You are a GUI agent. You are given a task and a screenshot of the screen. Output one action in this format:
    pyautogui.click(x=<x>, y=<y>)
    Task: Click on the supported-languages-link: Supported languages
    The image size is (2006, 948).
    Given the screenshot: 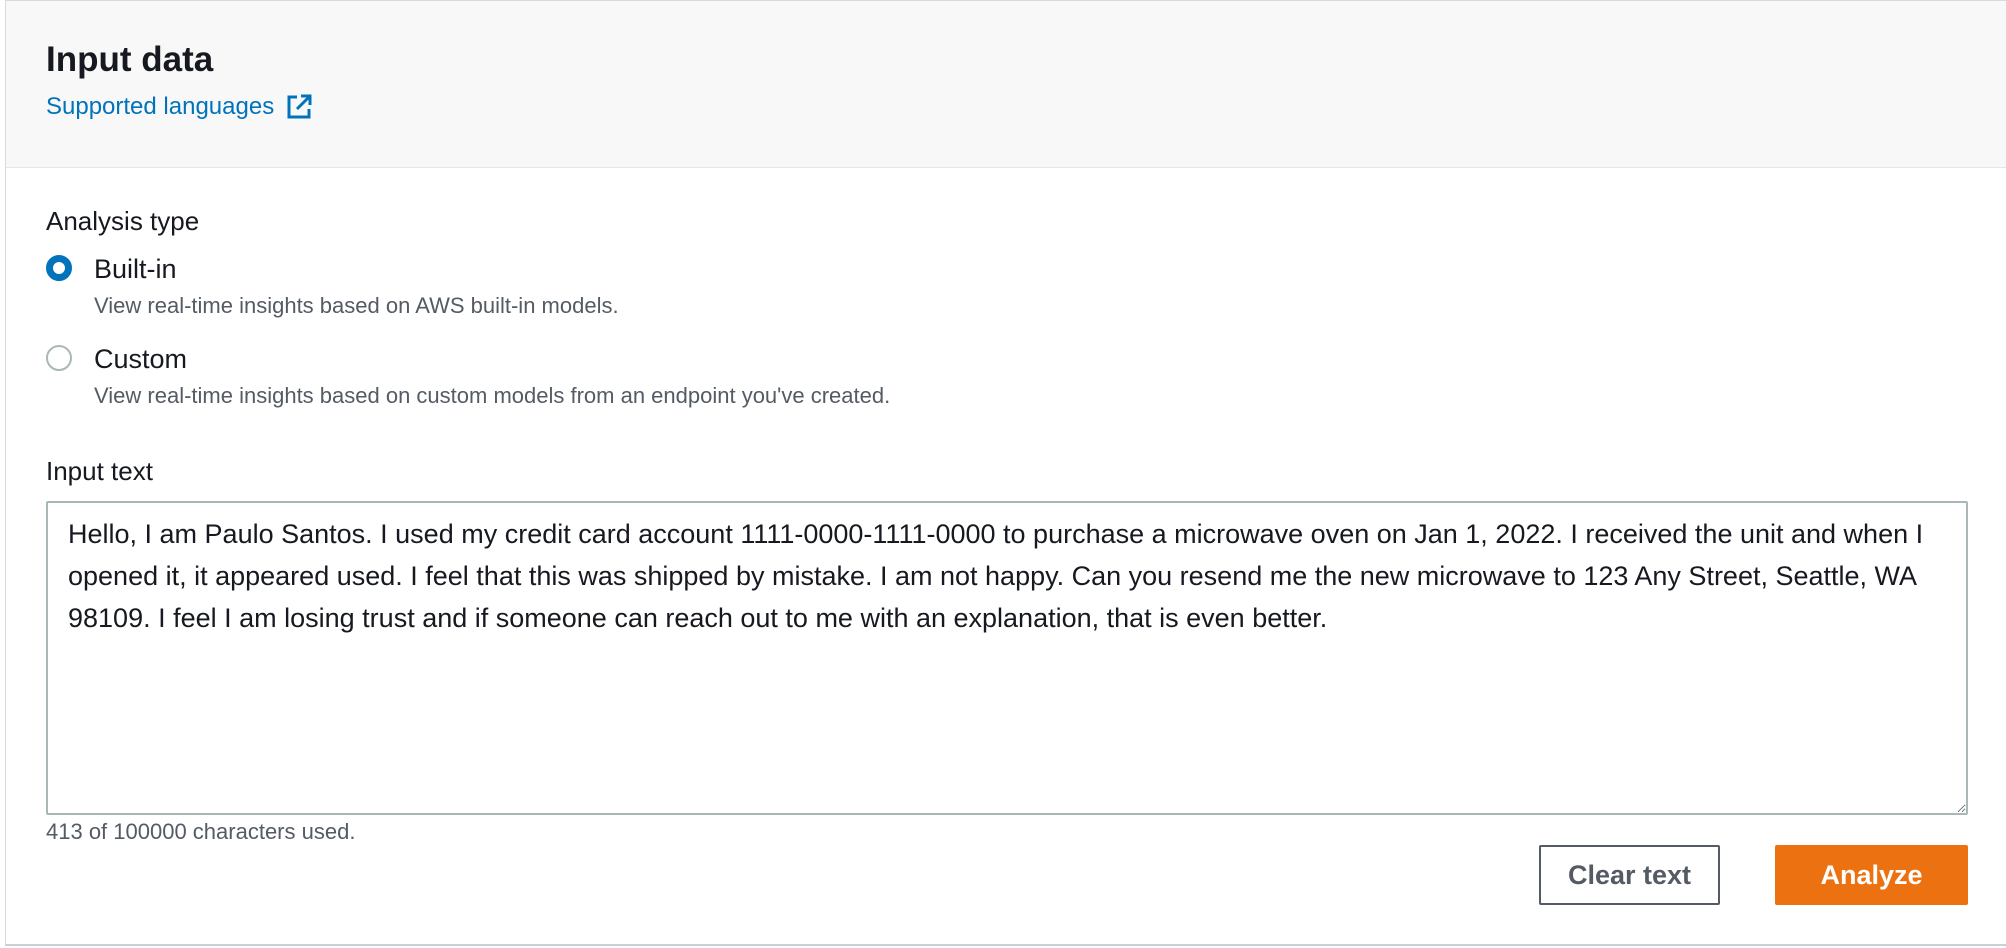 What is the action you would take?
    pyautogui.click(x=180, y=107)
    